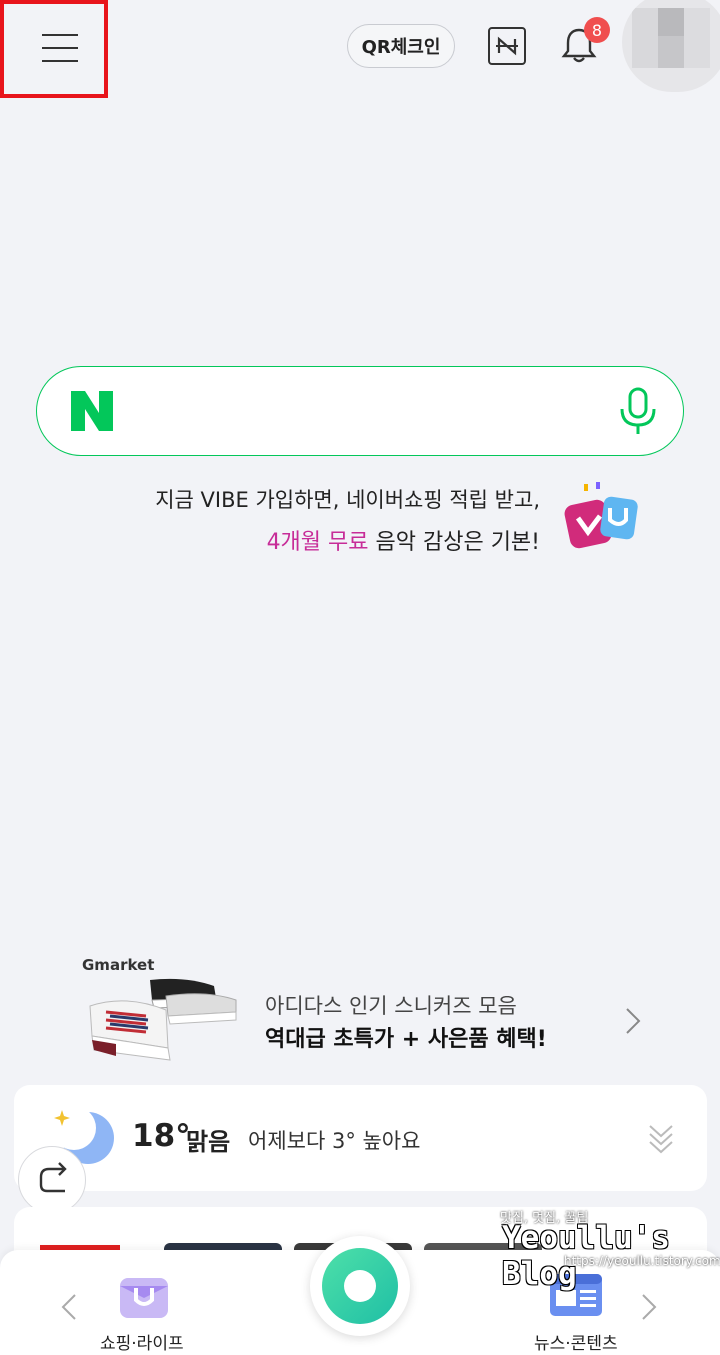 The width and height of the screenshot is (720, 1355). Describe the element at coordinates (671, 46) in the screenshot. I see `avatar` at that location.